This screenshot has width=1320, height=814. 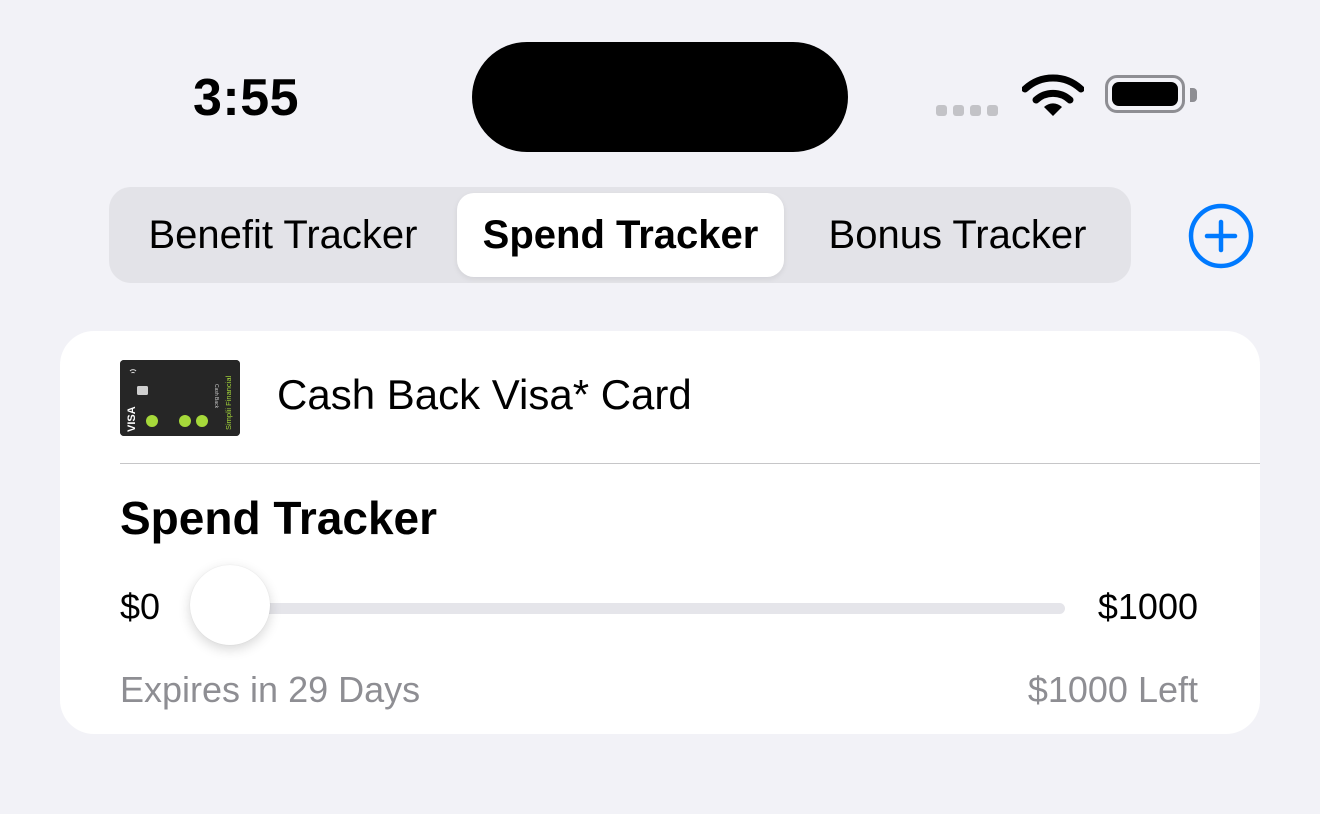 I want to click on add-button, so click(x=1221, y=236).